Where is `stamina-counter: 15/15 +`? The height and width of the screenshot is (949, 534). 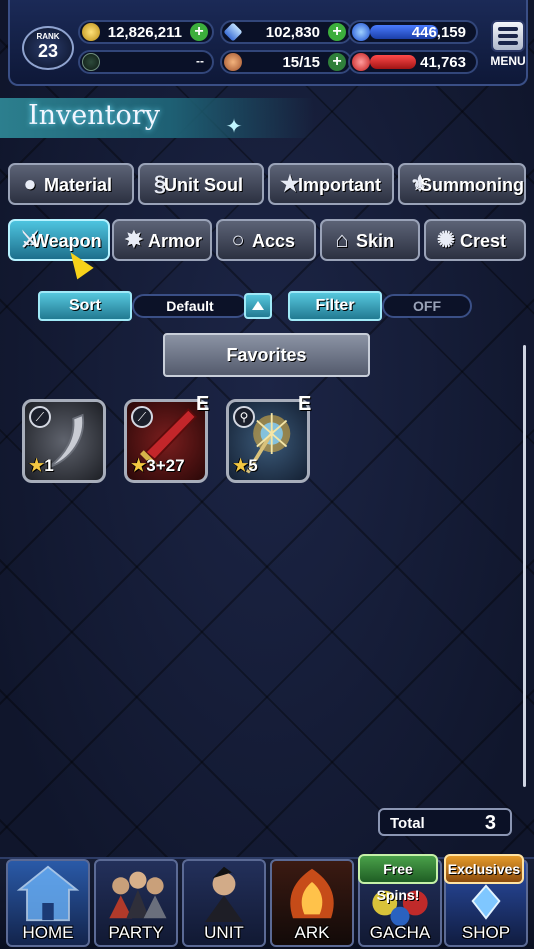
stamina-counter: 15/15 + is located at coordinates (286, 62).